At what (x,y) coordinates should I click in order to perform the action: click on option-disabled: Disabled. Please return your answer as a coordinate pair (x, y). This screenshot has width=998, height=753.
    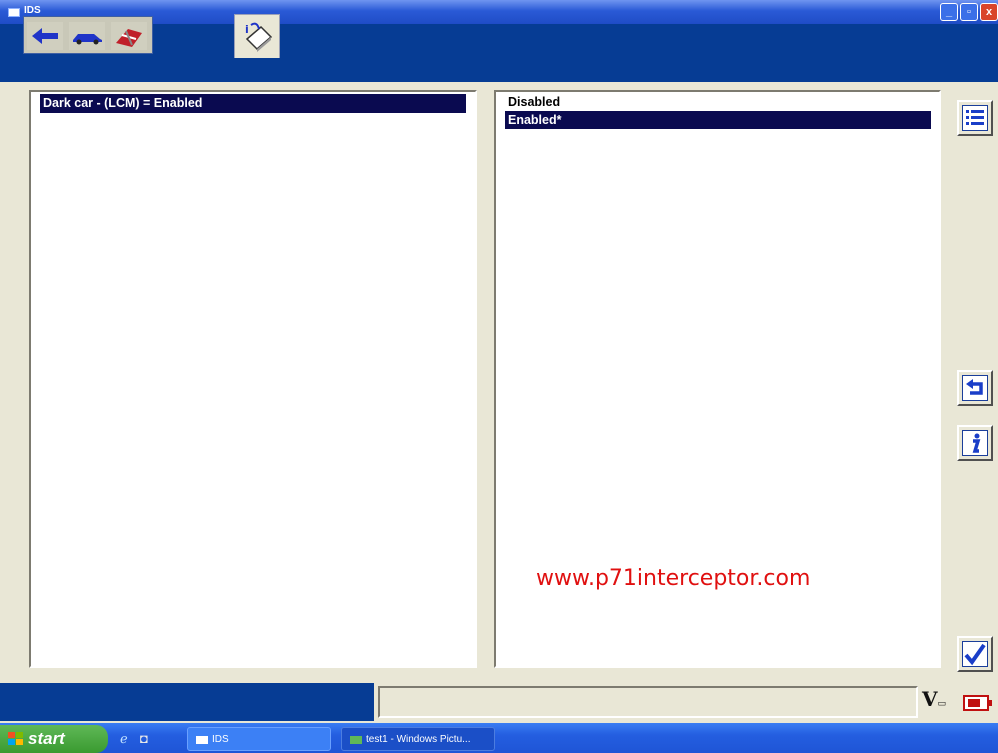
    Looking at the image, I should click on (718, 102).